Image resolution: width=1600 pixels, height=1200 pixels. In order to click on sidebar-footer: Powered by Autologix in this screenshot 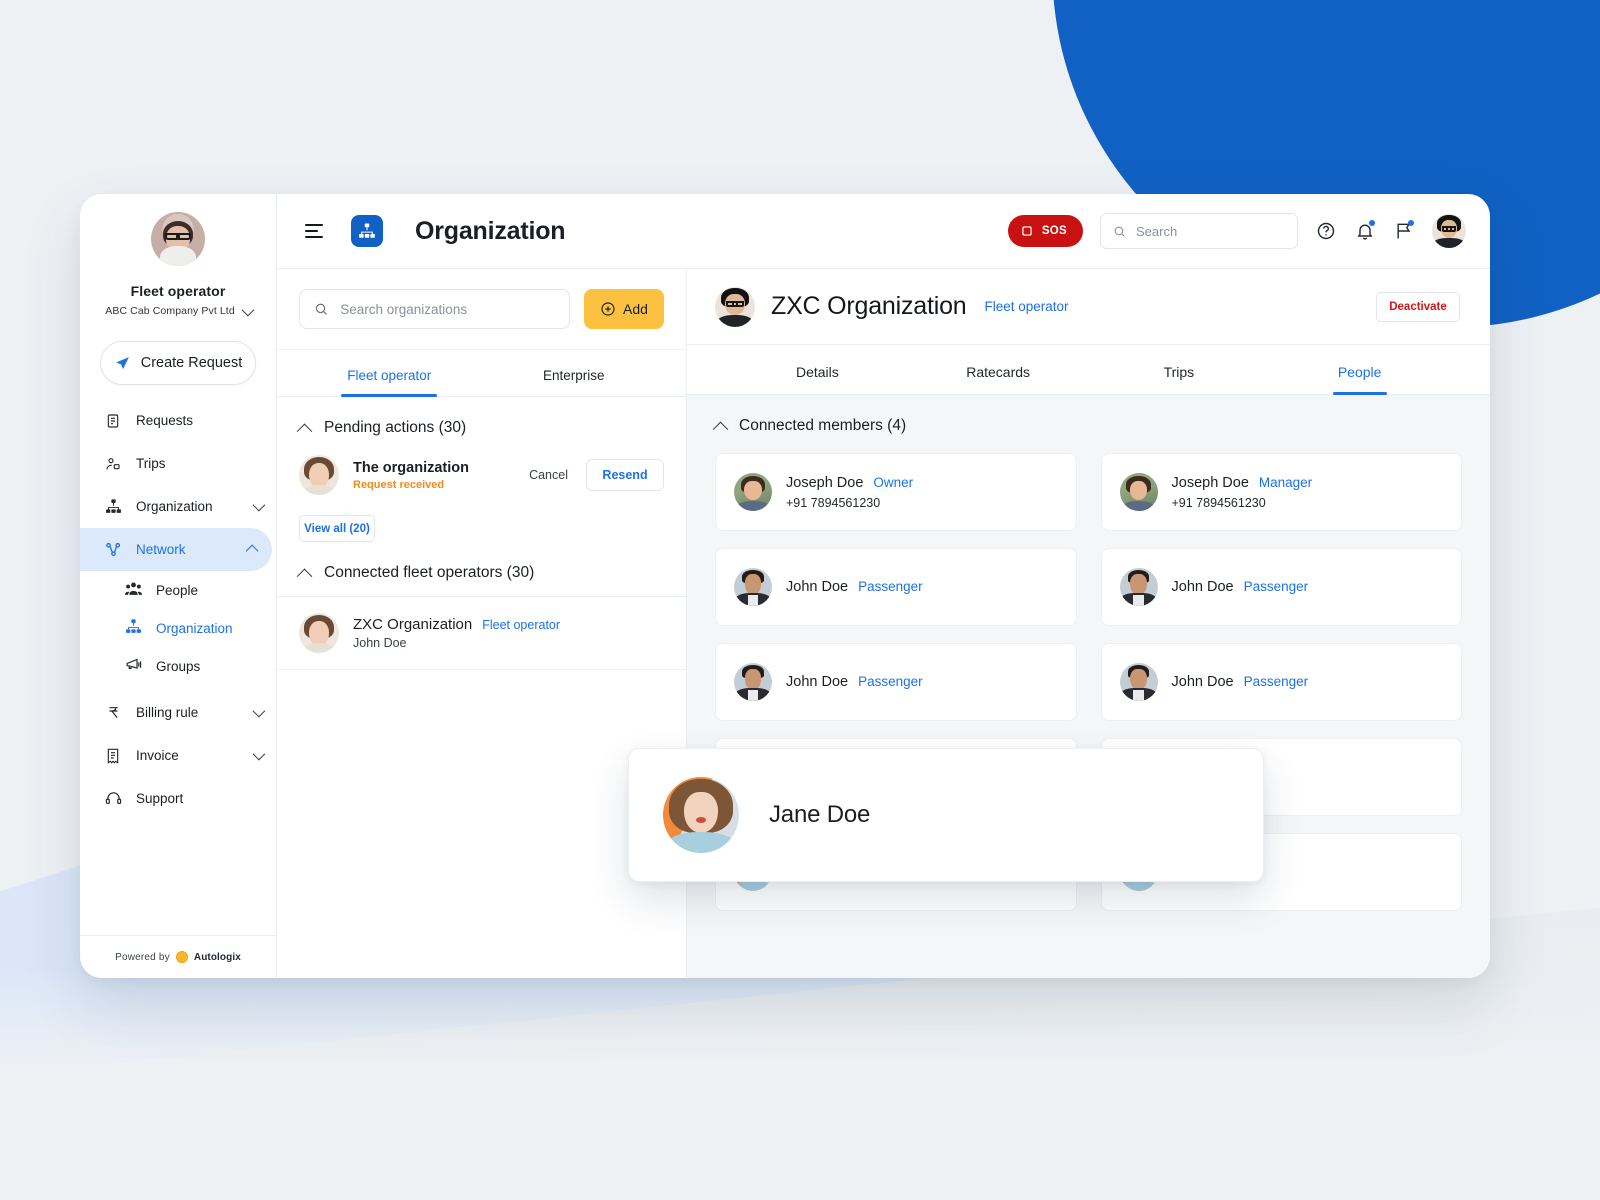, I will do `click(178, 956)`.